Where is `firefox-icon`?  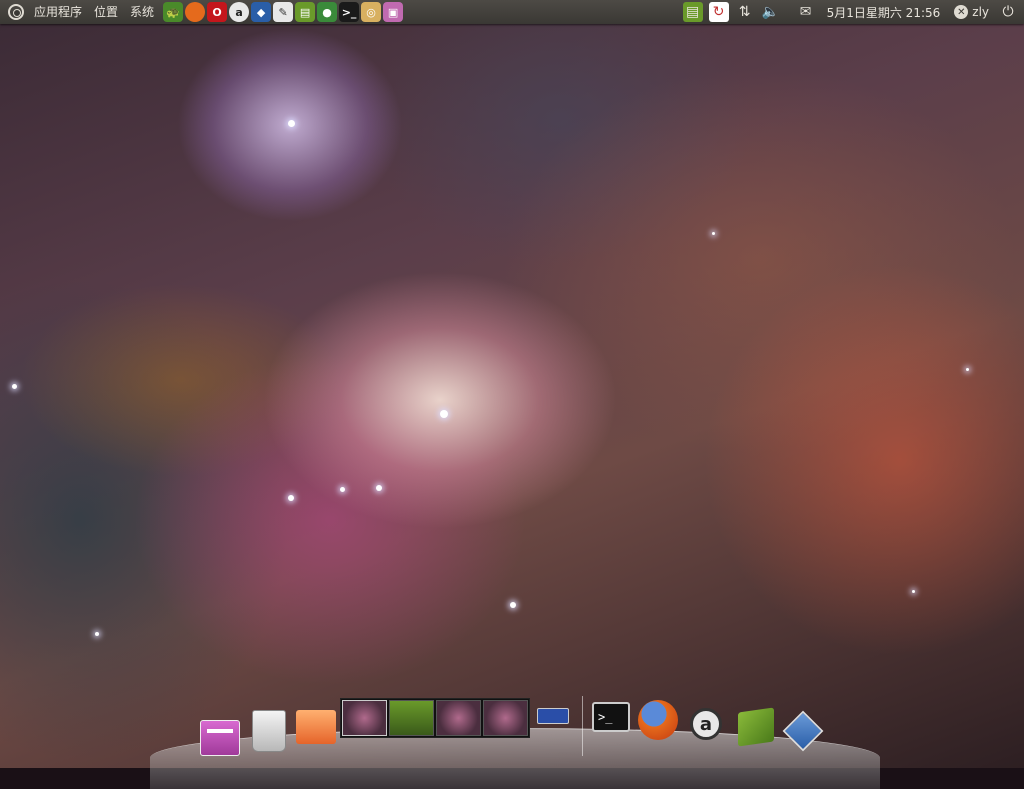 firefox-icon is located at coordinates (195, 12).